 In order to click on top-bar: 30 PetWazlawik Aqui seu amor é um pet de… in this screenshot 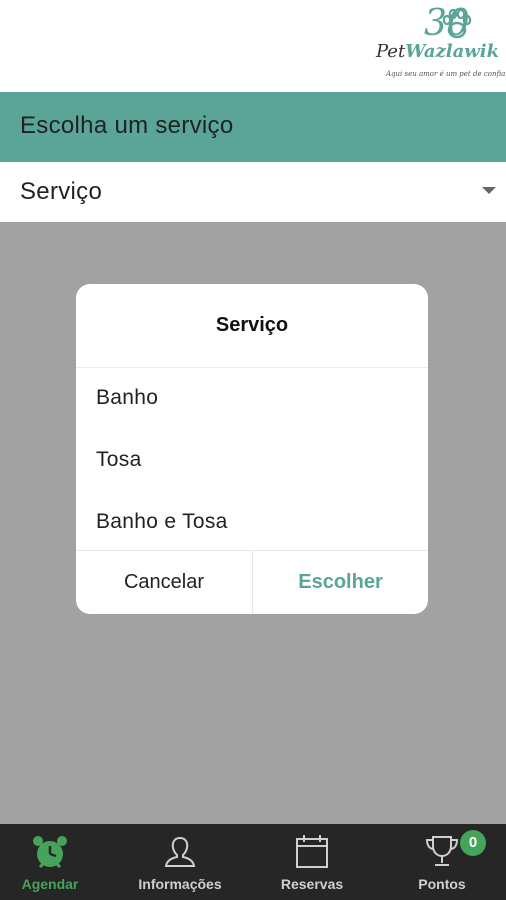, I will do `click(253, 46)`.